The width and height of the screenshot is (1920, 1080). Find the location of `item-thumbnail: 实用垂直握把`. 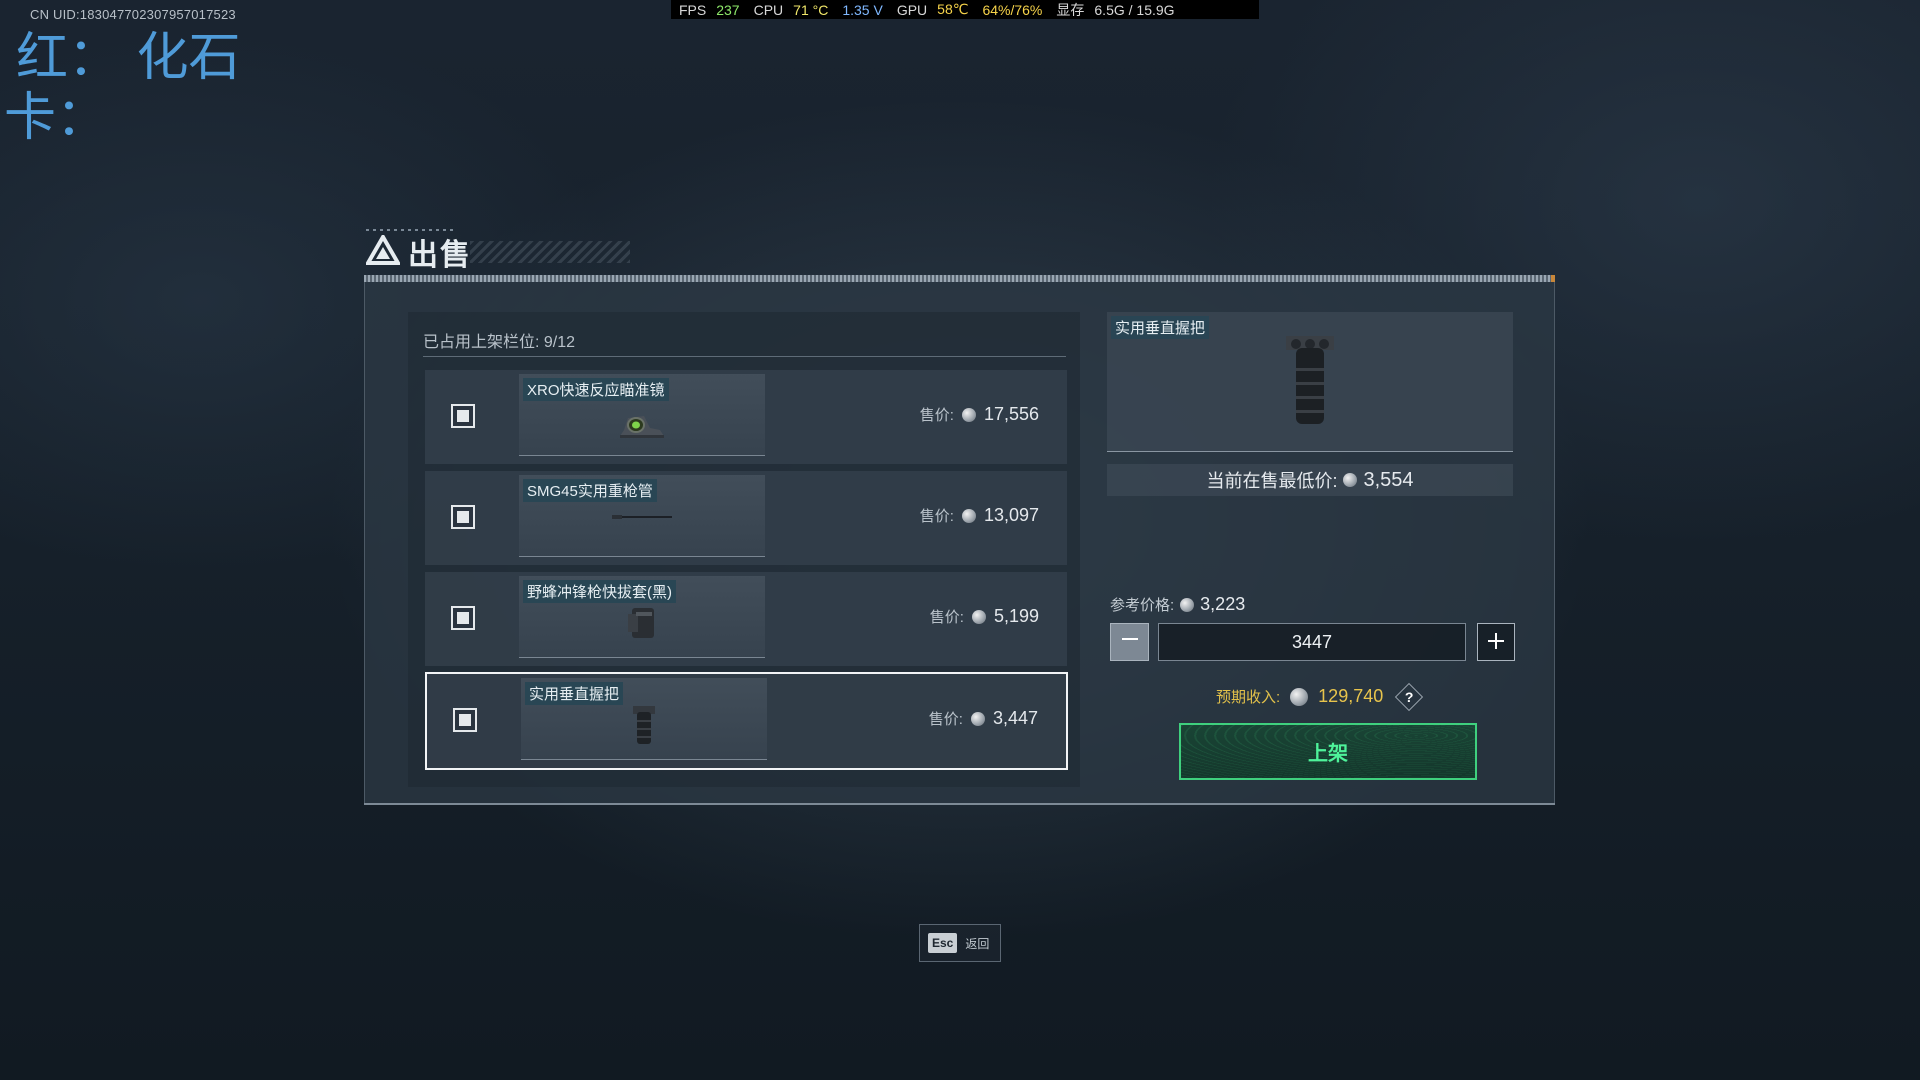

item-thumbnail: 实用垂直握把 is located at coordinates (644, 719).